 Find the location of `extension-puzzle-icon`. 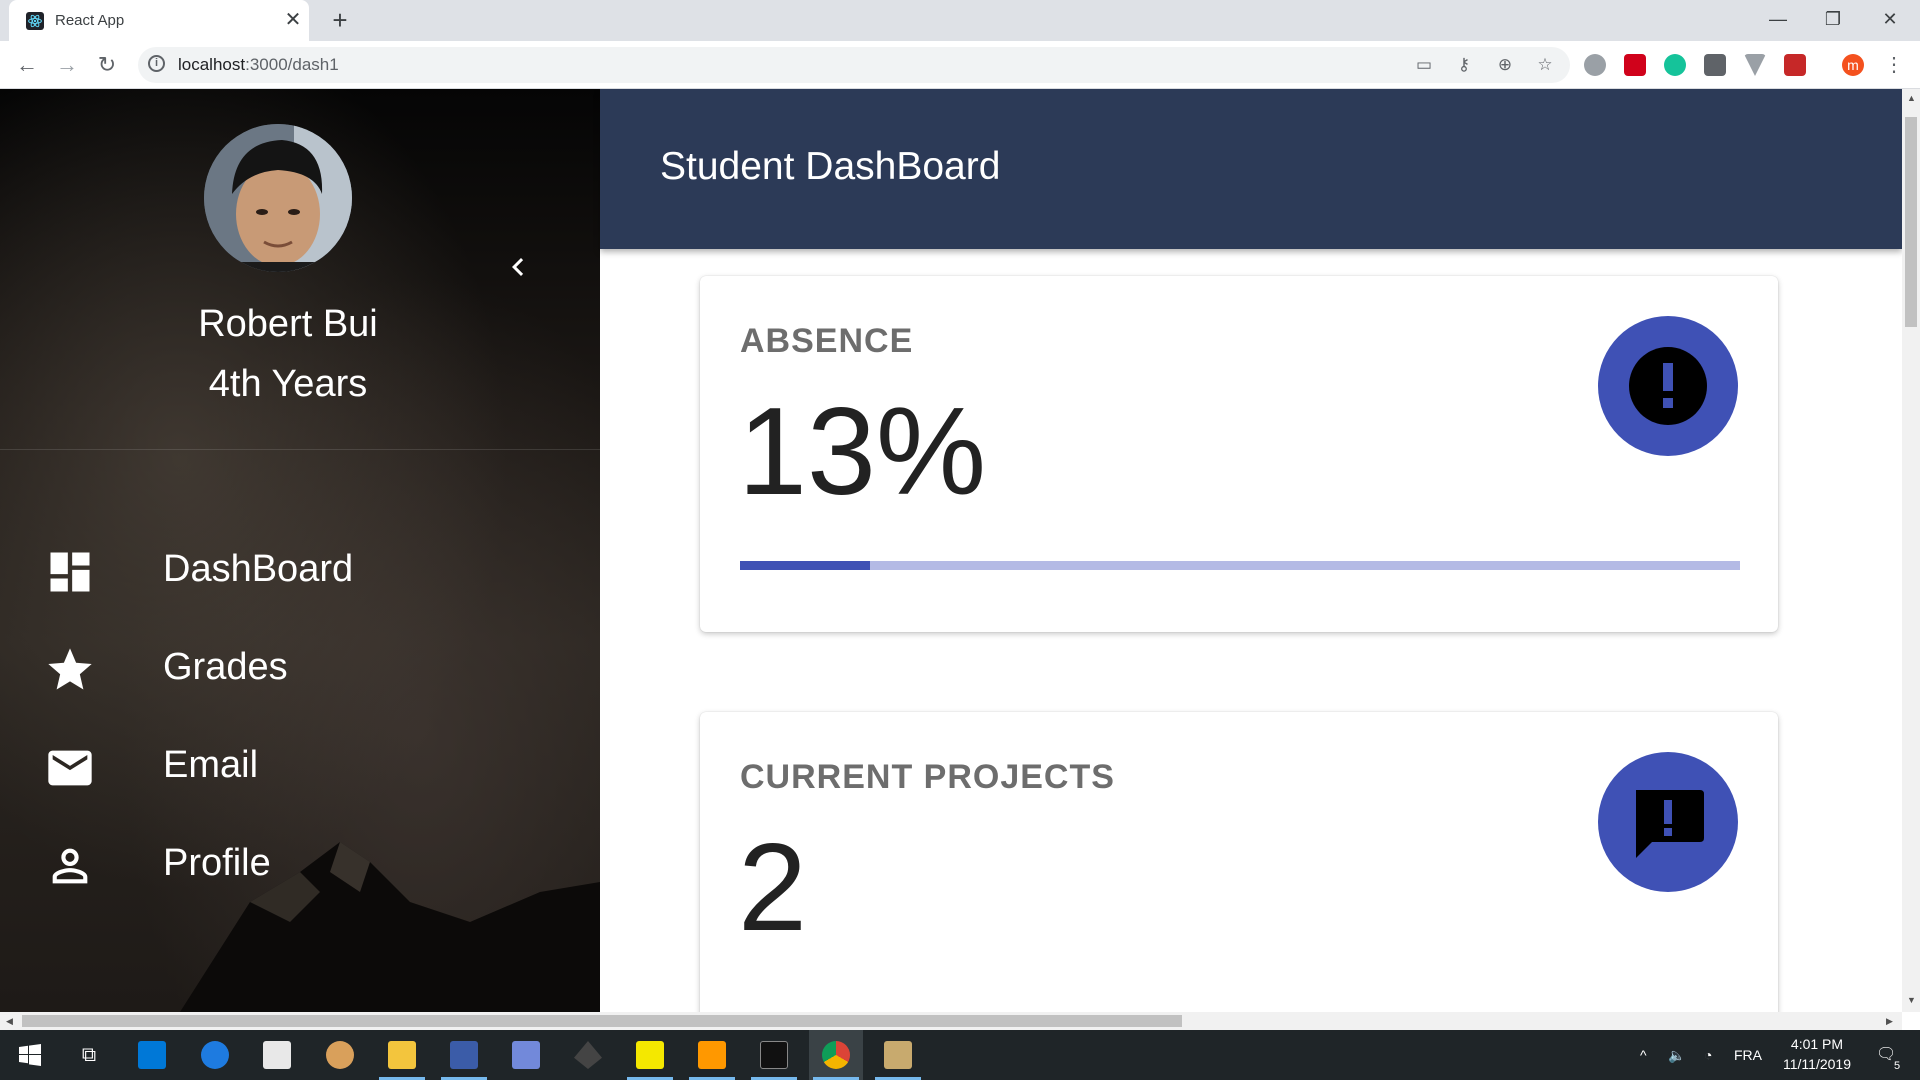

extension-puzzle-icon is located at coordinates (1795, 65).